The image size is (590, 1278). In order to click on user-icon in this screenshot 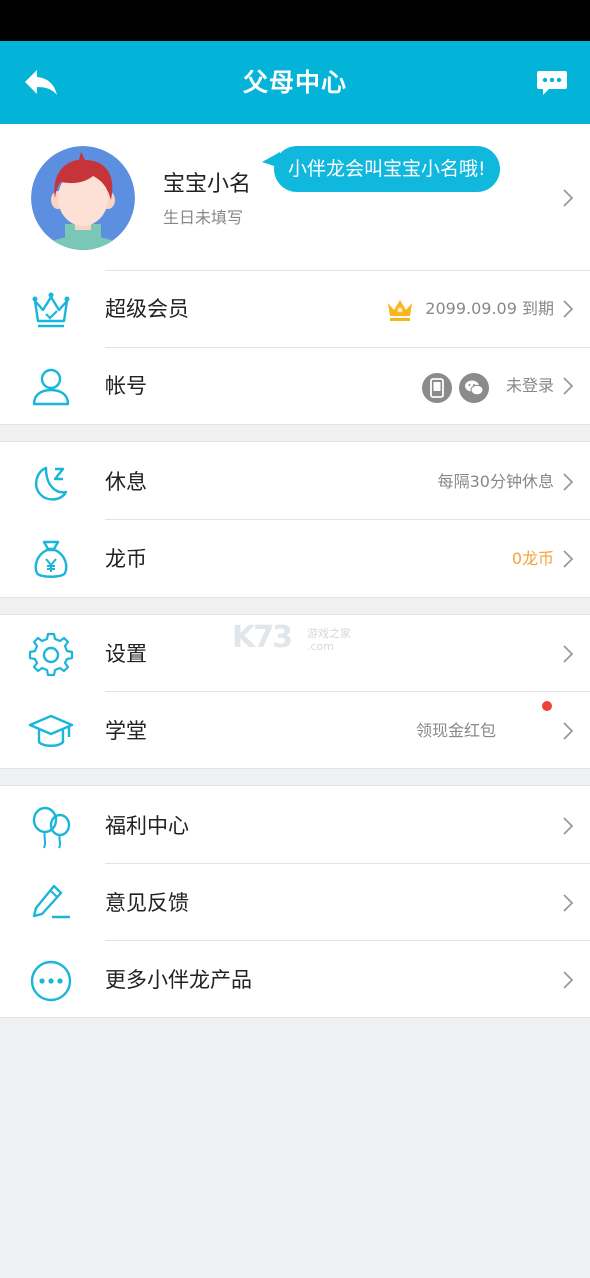, I will do `click(51, 387)`.